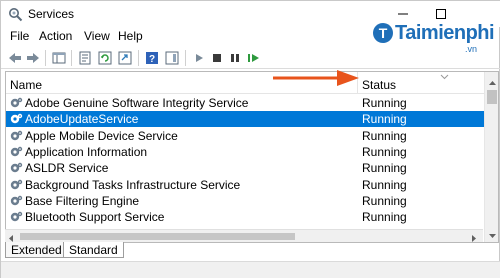 Image resolution: width=500 pixels, height=278 pixels. Describe the element at coordinates (105, 58) in the screenshot. I see `refresh-icon` at that location.